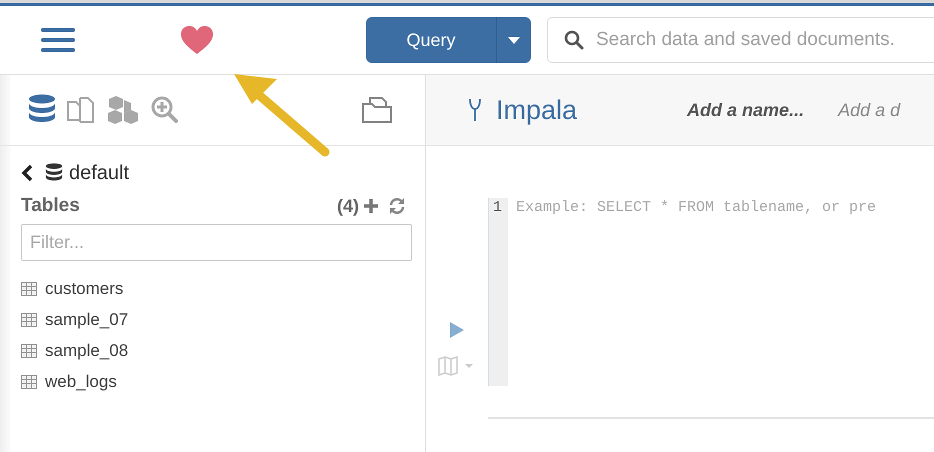 Image resolution: width=934 pixels, height=452 pixels. I want to click on documents-icon, so click(81, 110).